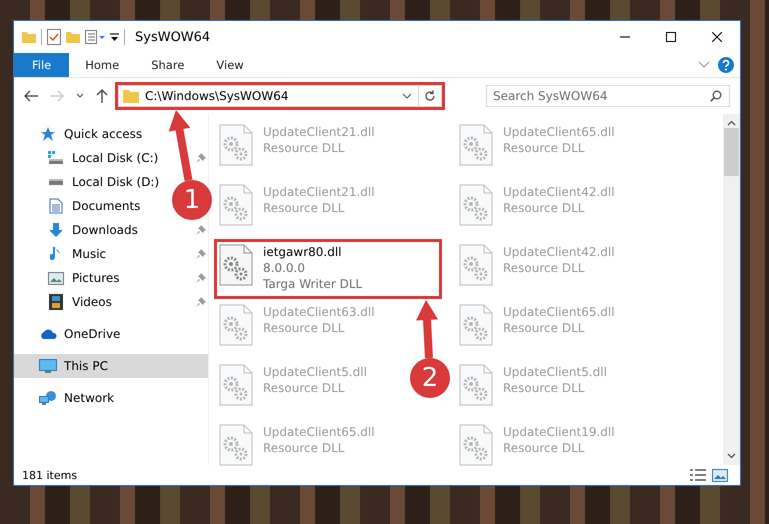 Image resolution: width=769 pixels, height=524 pixels. What do you see at coordinates (95, 37) in the screenshot?
I see `view-list-icon` at bounding box center [95, 37].